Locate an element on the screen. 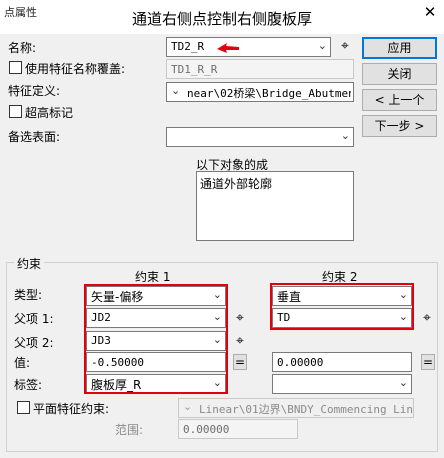 The width and height of the screenshot is (444, 458). name-value: TD2_R is located at coordinates (188, 46).